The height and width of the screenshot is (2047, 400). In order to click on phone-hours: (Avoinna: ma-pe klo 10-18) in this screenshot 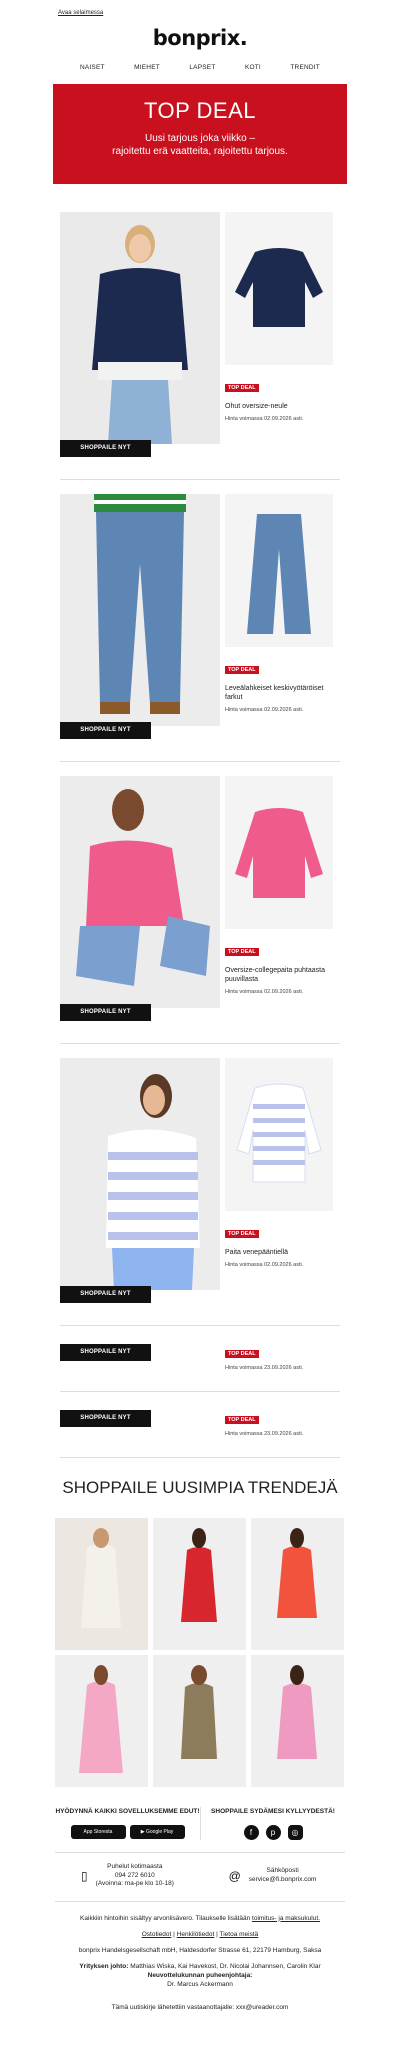, I will do `click(134, 1883)`.